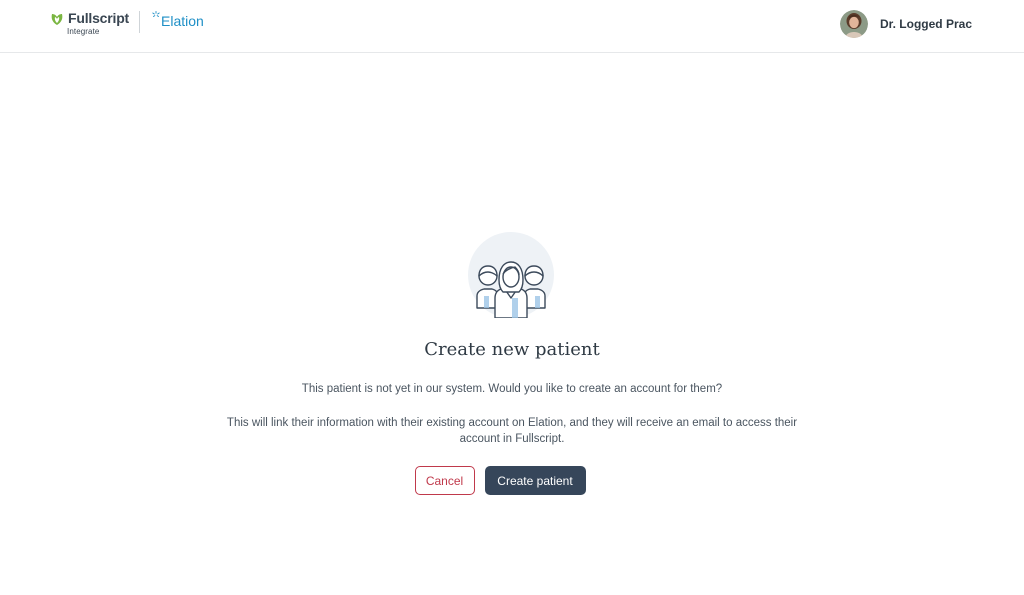 The image size is (1024, 595). Describe the element at coordinates (444, 480) in the screenshot. I see `cancel-button: Cancel` at that location.